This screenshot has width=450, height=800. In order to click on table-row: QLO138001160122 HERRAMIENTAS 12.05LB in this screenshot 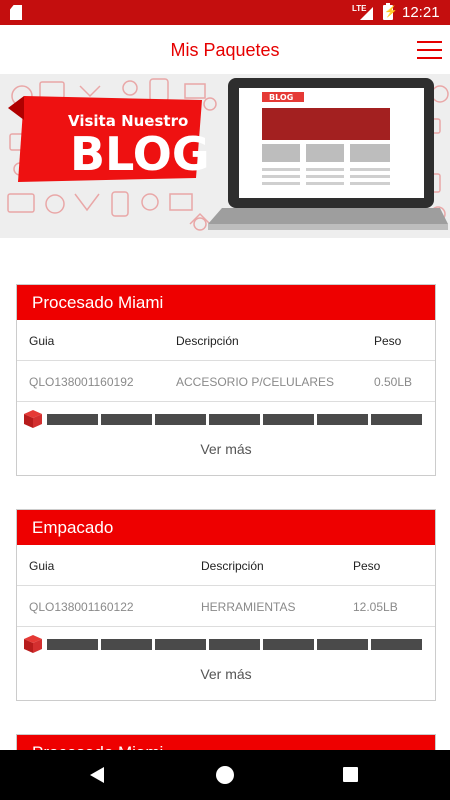, I will do `click(226, 606)`.